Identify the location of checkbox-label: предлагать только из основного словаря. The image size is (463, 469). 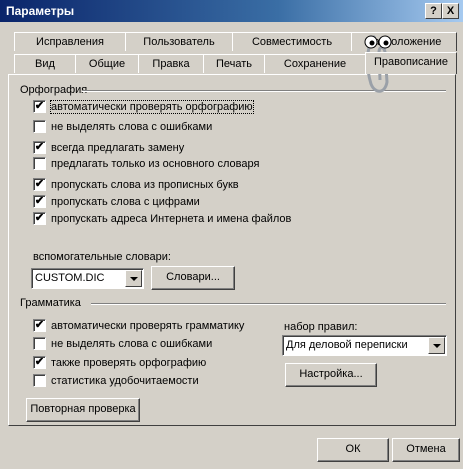
(155, 163).